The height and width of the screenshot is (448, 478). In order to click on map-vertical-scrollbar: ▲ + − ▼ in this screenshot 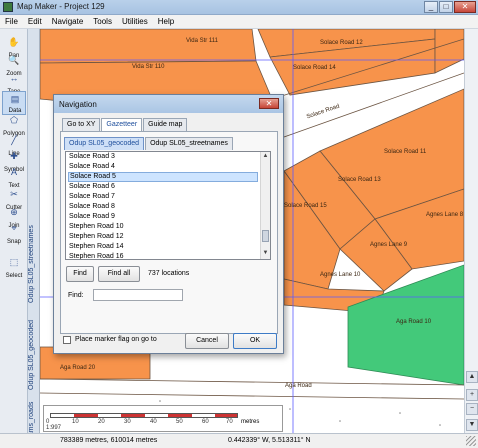, I will do `click(471, 231)`.